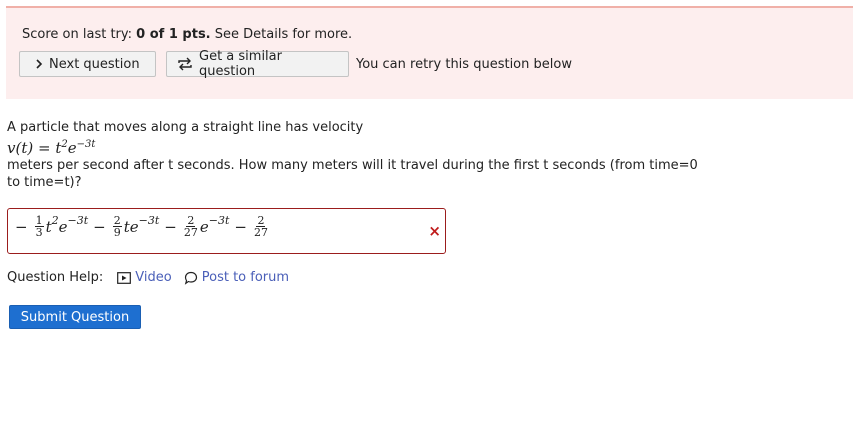  Describe the element at coordinates (283, 34) in the screenshot. I see `score-suffix: See Details for more.` at that location.